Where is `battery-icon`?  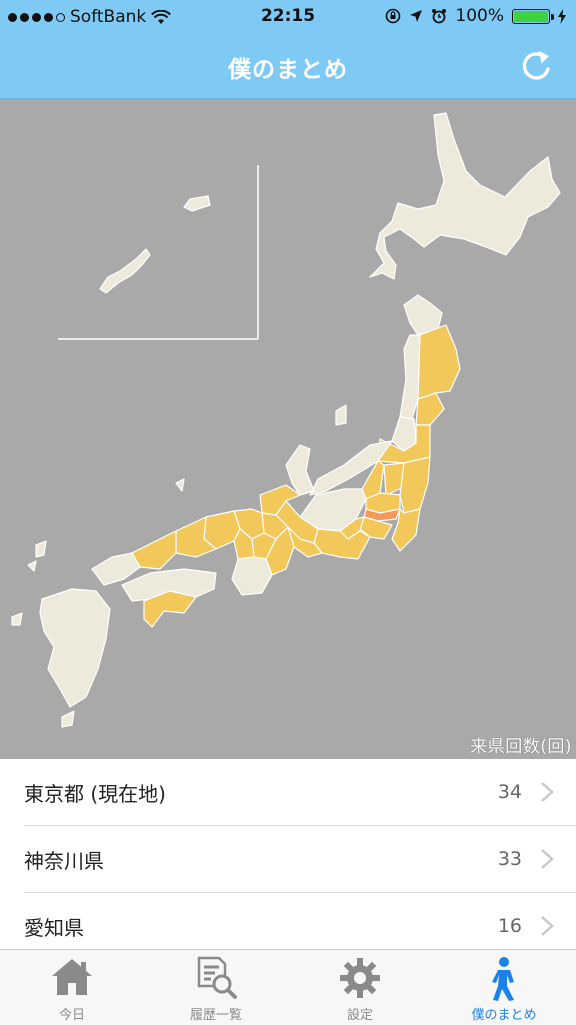
battery-icon is located at coordinates (533, 16).